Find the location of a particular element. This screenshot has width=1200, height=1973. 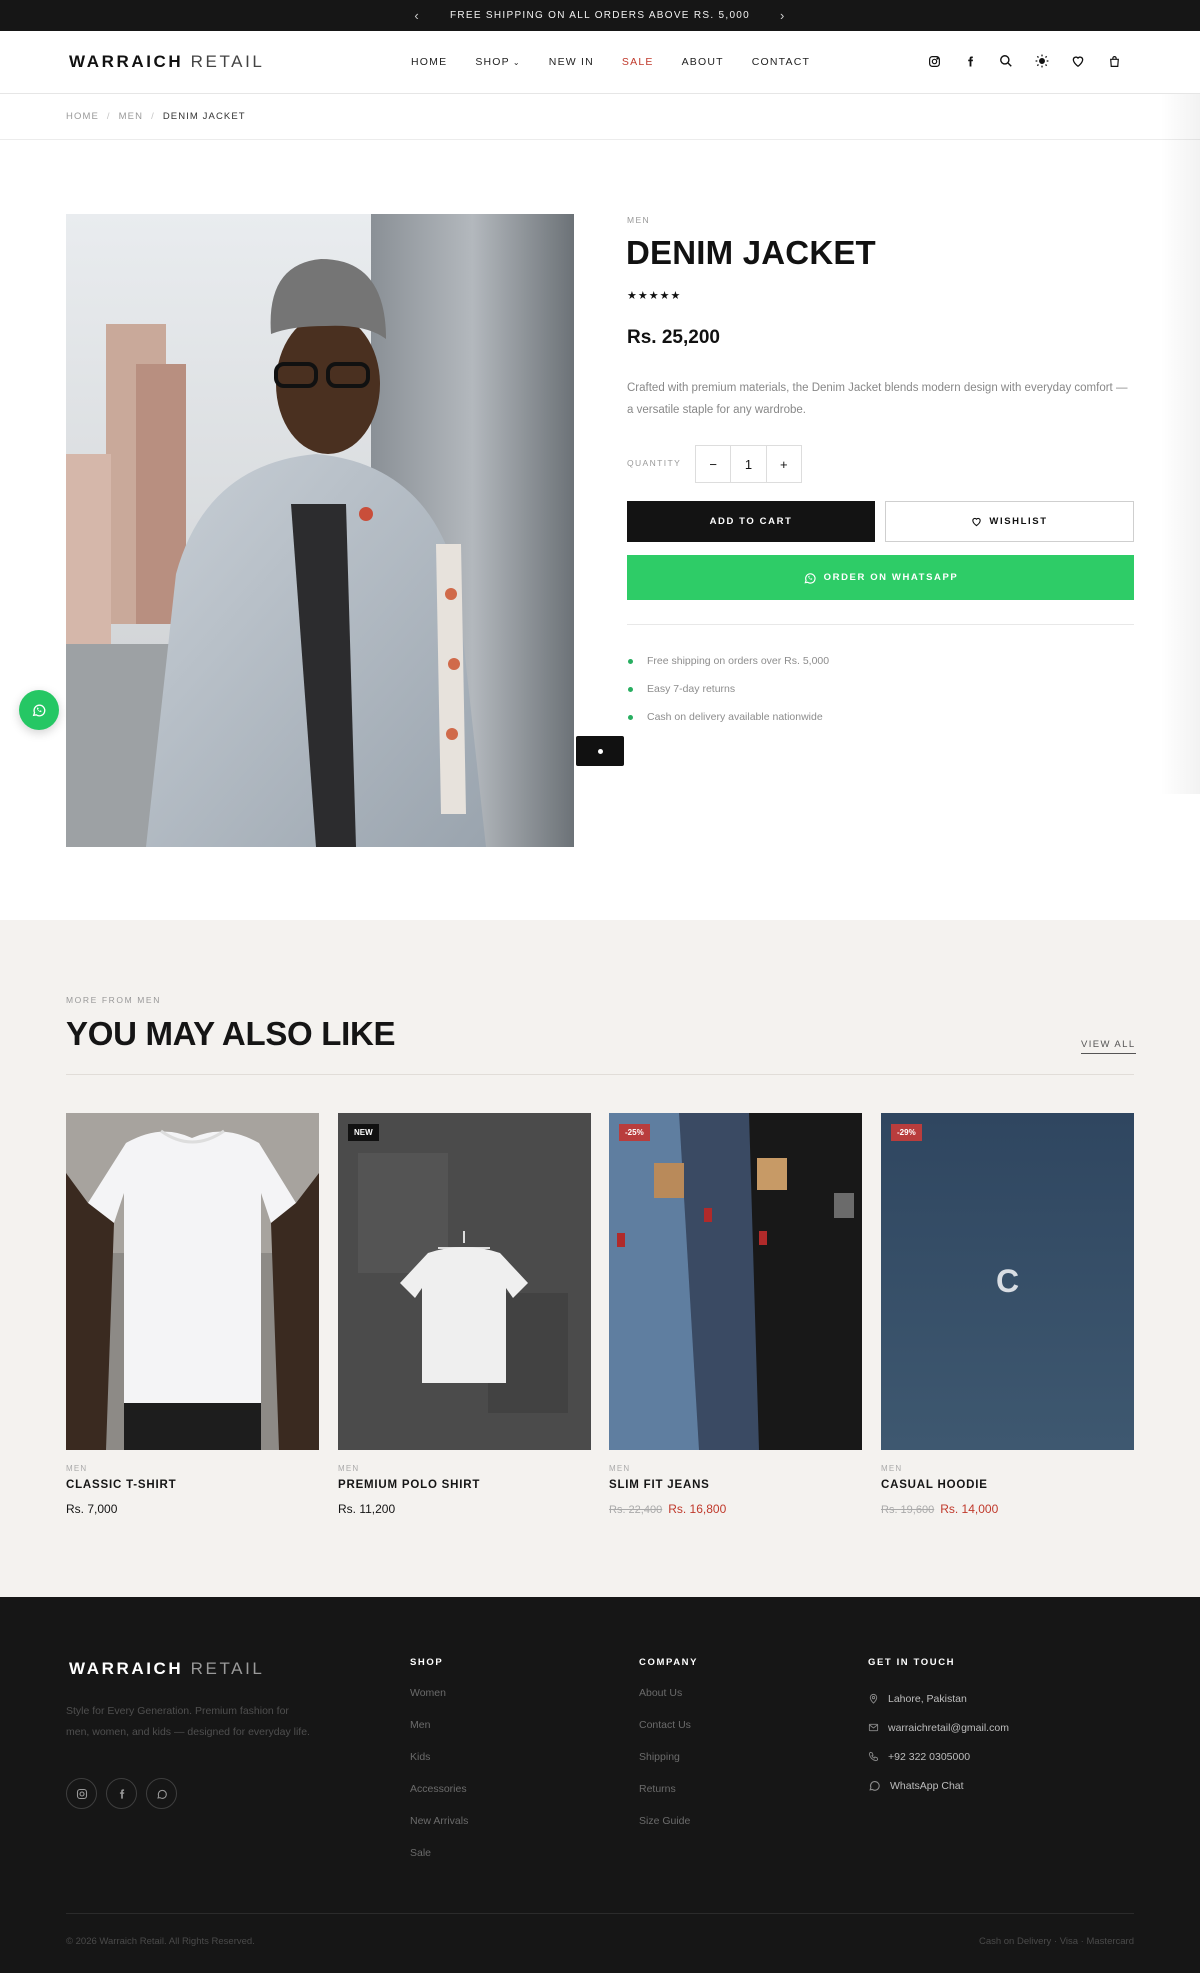

cart-bag-icon is located at coordinates (1114, 61).